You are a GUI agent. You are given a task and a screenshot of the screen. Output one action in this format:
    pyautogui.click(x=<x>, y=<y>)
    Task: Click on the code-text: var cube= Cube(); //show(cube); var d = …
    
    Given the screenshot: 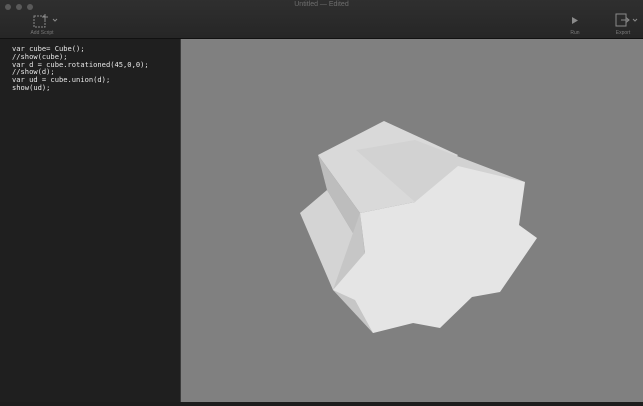 What is the action you would take?
    pyautogui.click(x=90, y=65)
    